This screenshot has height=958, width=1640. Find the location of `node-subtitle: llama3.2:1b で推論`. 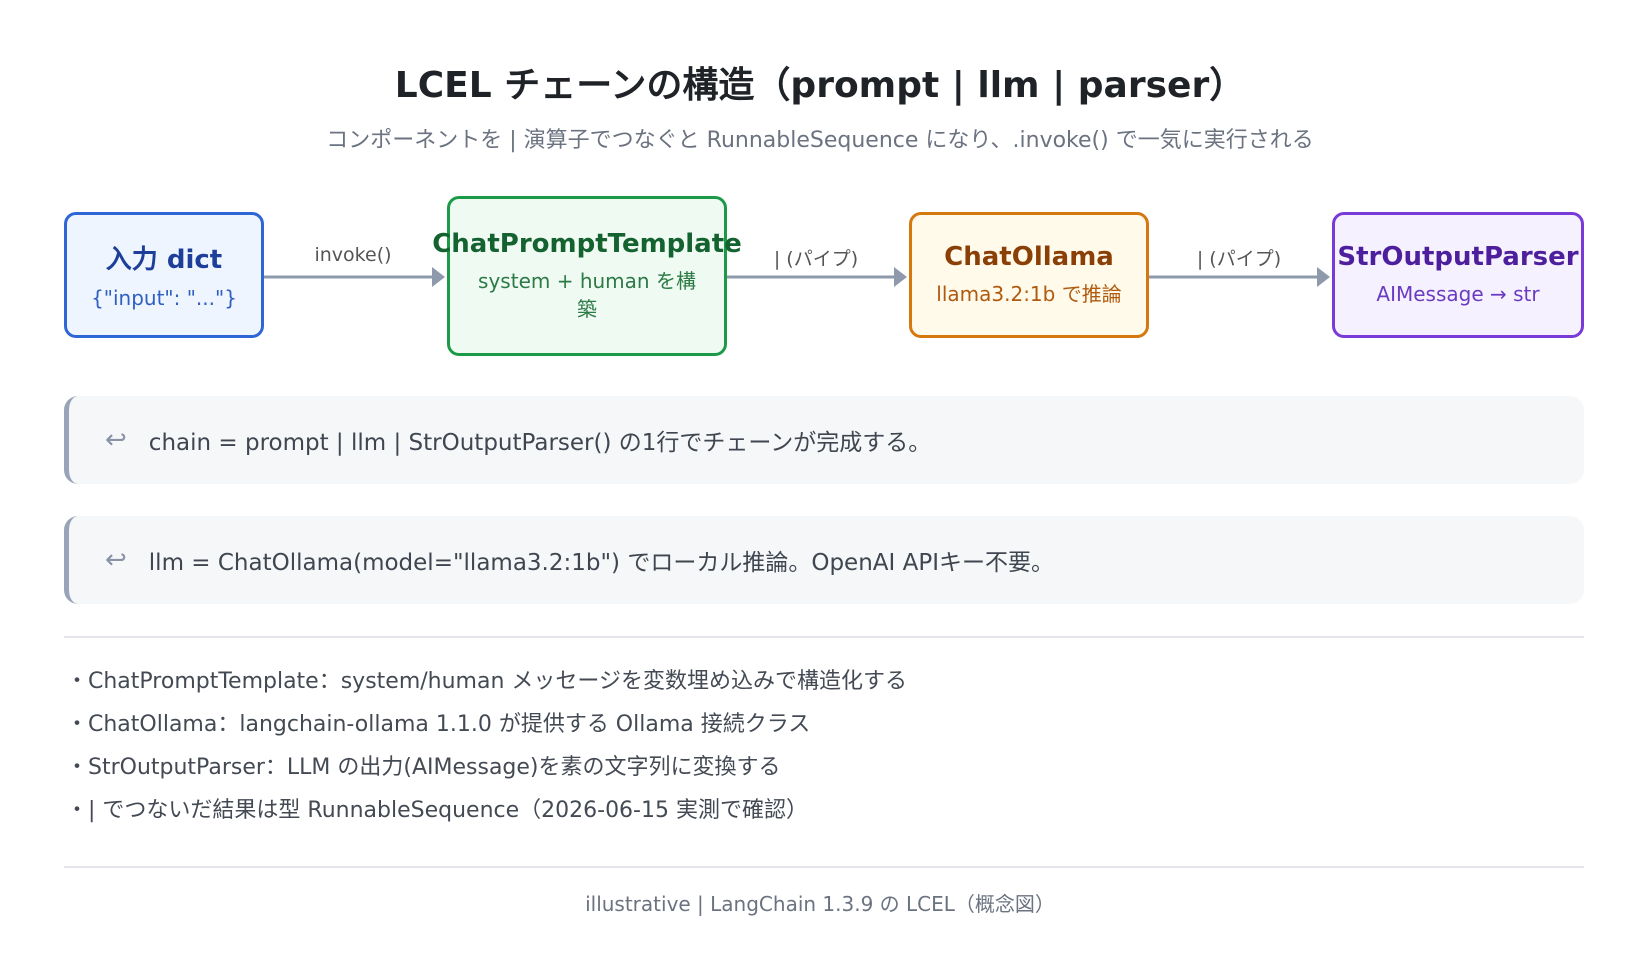

node-subtitle: llama3.2:1b で推論 is located at coordinates (1029, 294).